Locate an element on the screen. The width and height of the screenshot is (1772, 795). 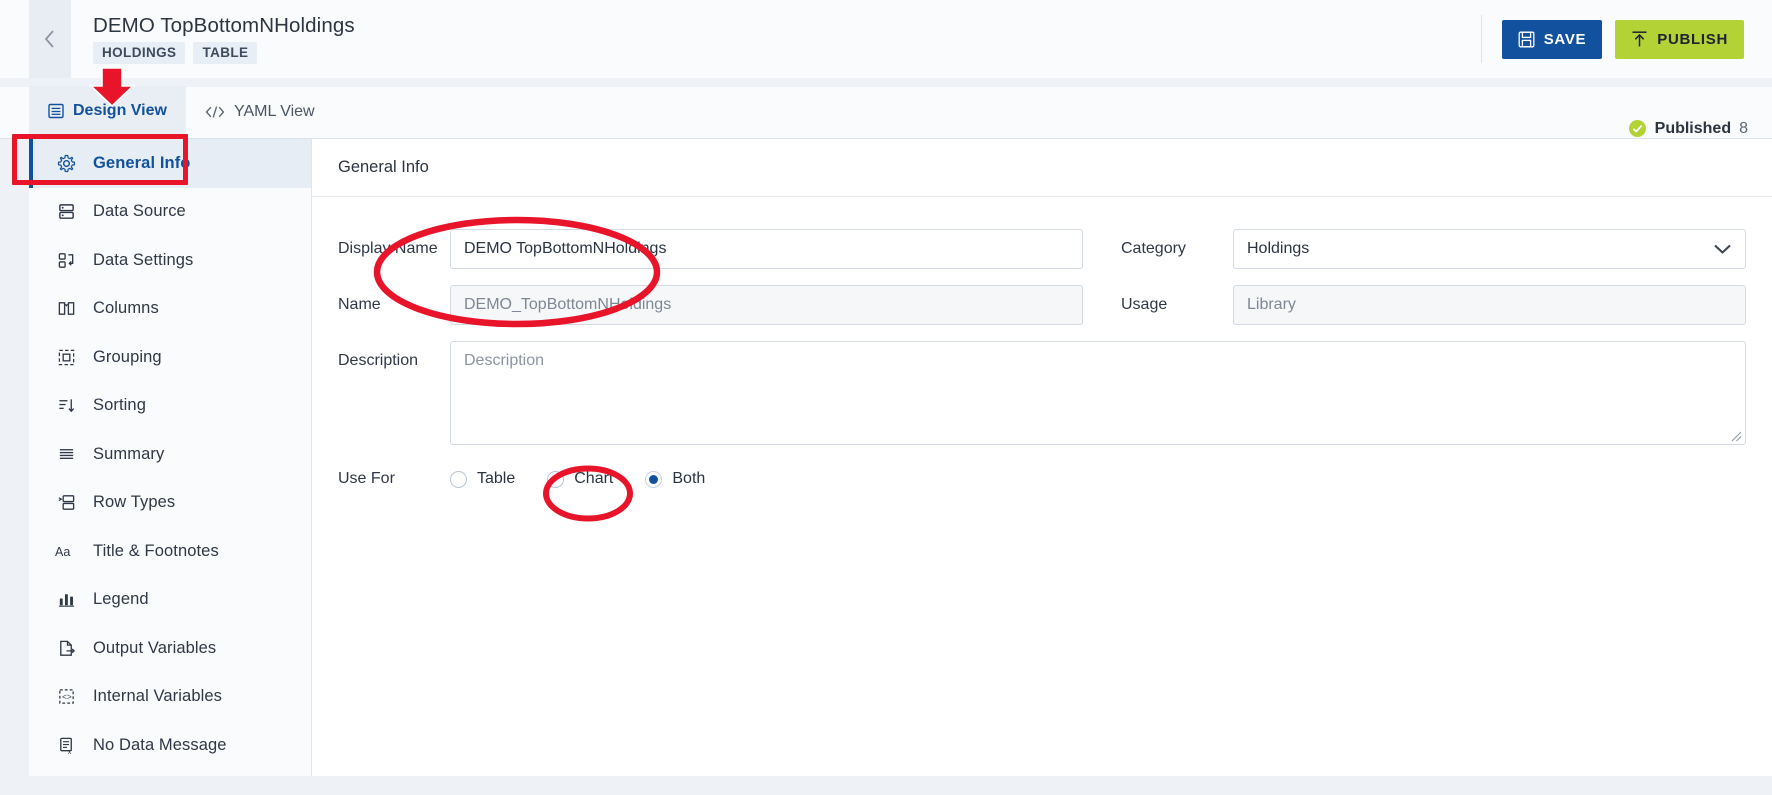
sidebar-item-title-footnotes: Aa Title & Footnotes is located at coordinates (170, 551).